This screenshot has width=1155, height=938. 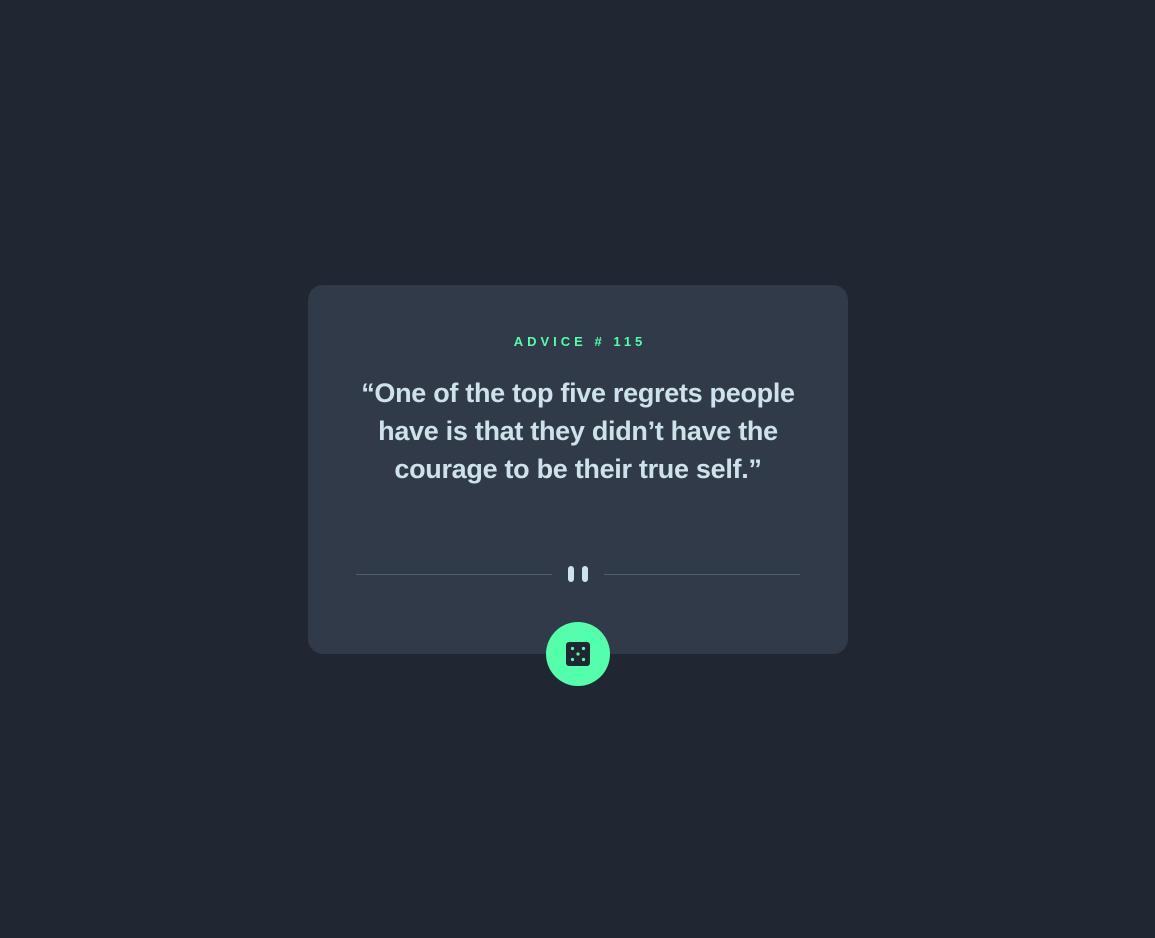 What do you see at coordinates (600, 341) in the screenshot?
I see `advice-id-hash: #` at bounding box center [600, 341].